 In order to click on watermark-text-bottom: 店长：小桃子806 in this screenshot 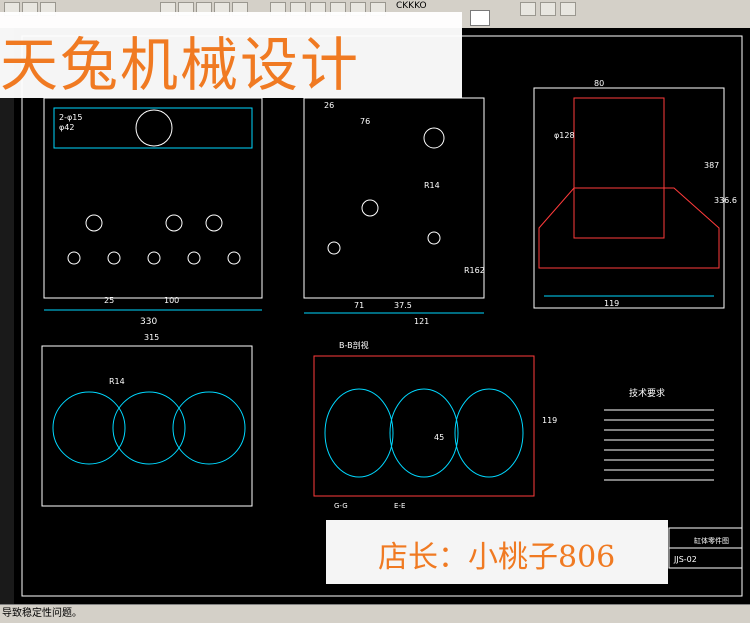, I will do `click(497, 557)`.